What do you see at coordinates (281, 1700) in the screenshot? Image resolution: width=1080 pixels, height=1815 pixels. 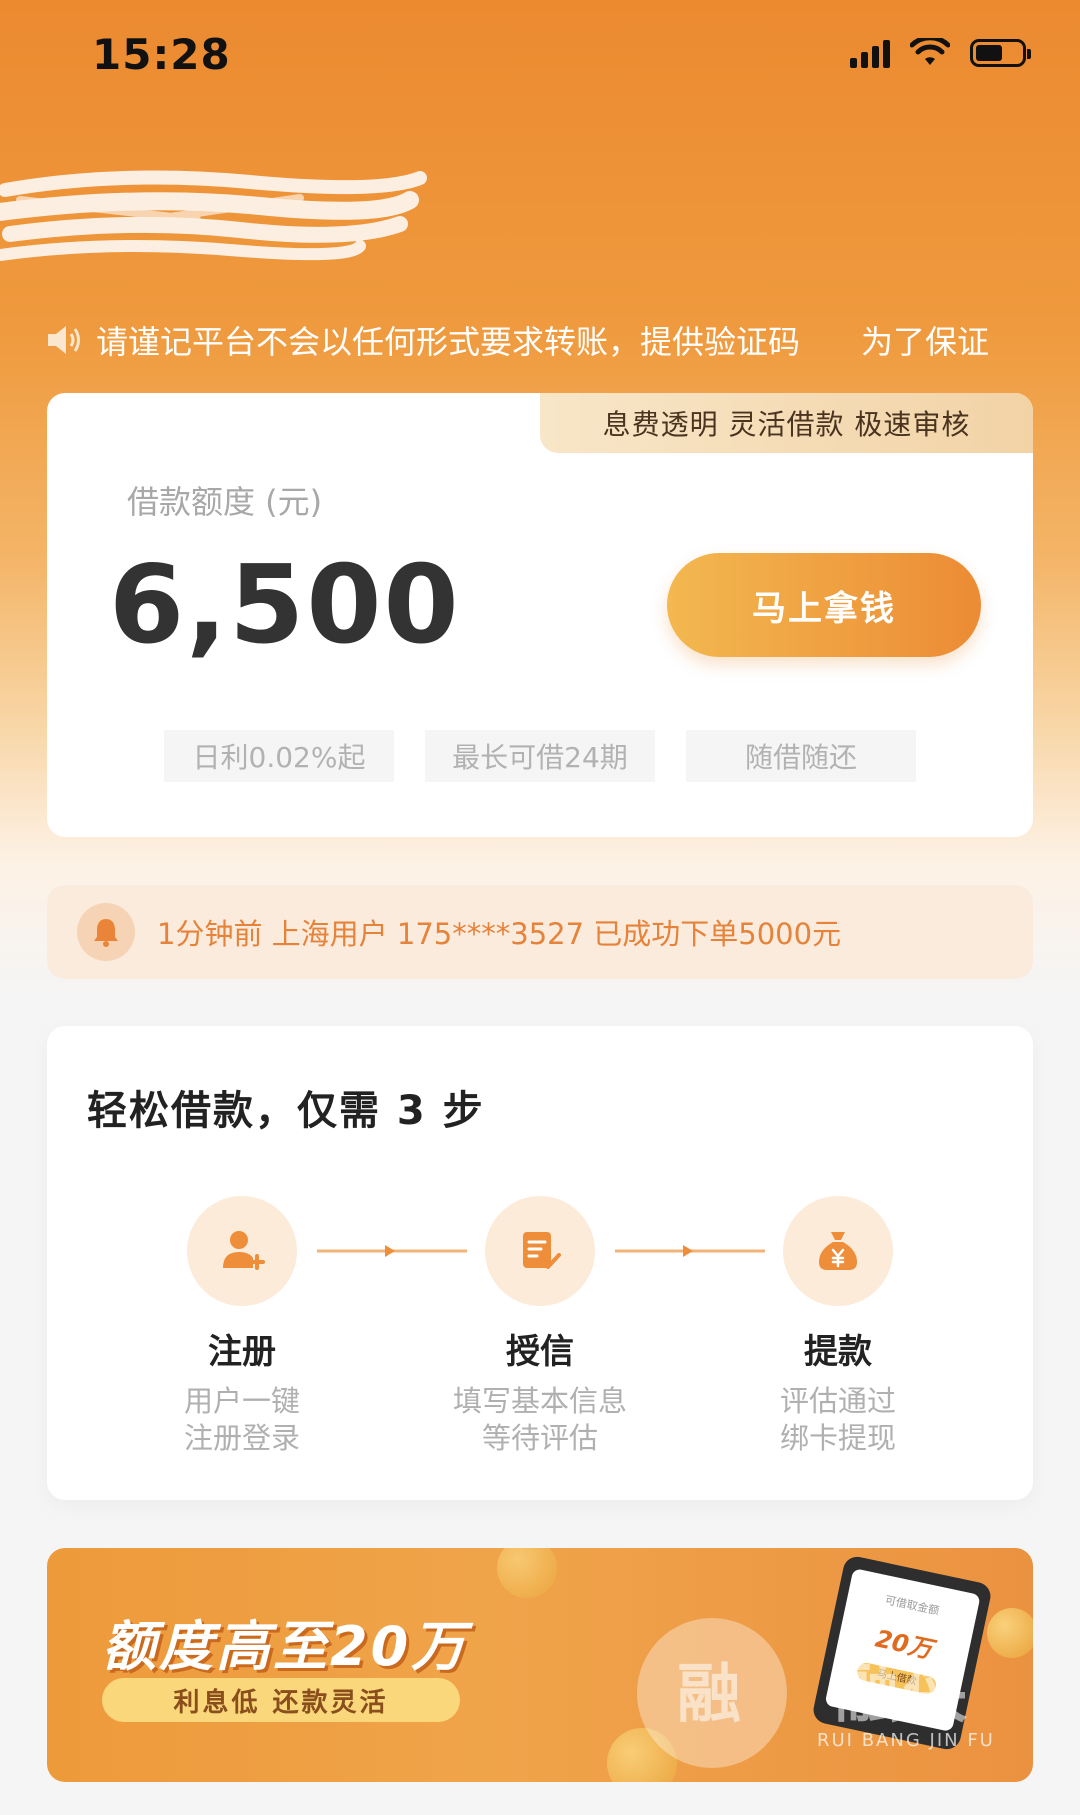 I see `banner-subtitle: 利息低 还款灵活` at bounding box center [281, 1700].